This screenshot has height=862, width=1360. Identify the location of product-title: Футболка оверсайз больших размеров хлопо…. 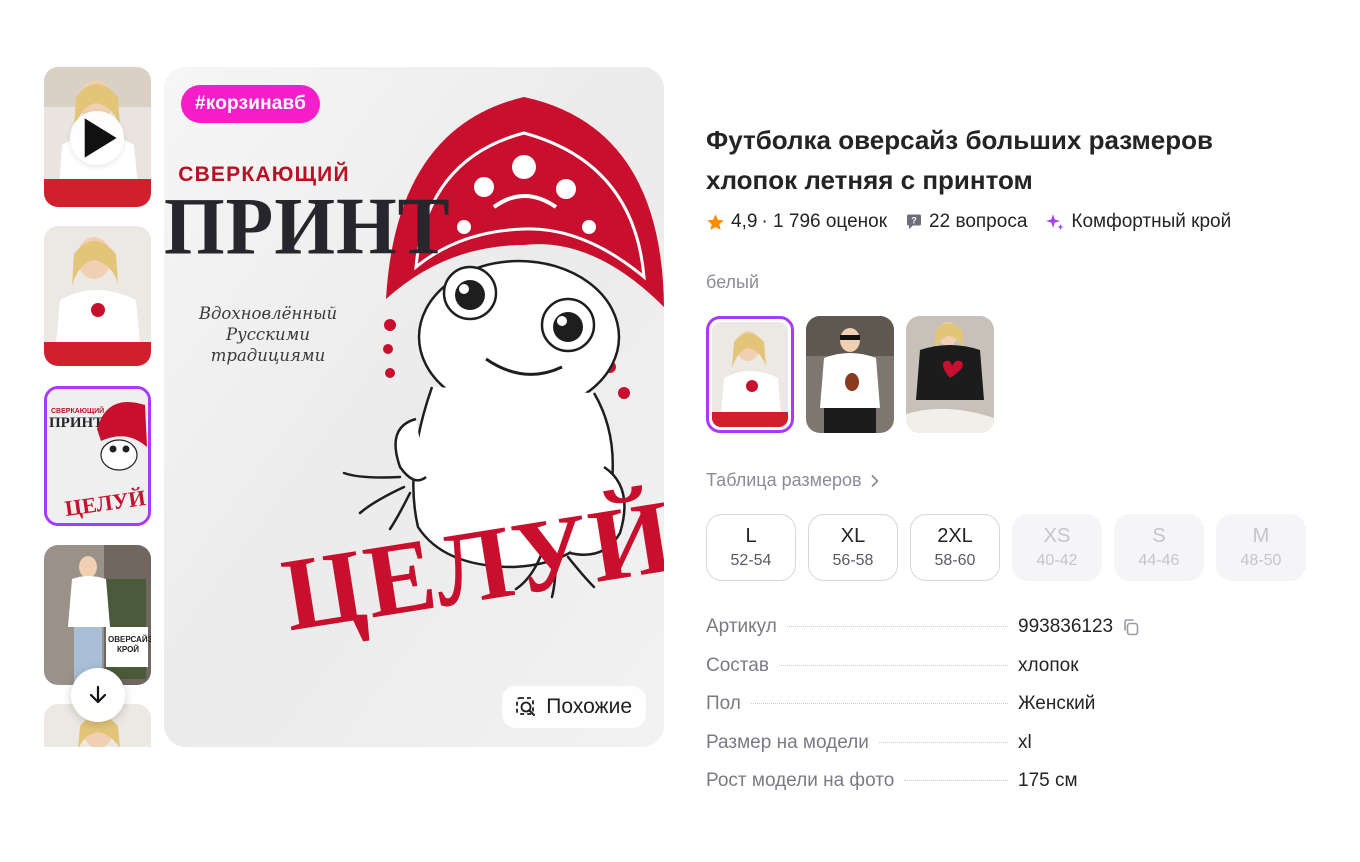
(959, 160).